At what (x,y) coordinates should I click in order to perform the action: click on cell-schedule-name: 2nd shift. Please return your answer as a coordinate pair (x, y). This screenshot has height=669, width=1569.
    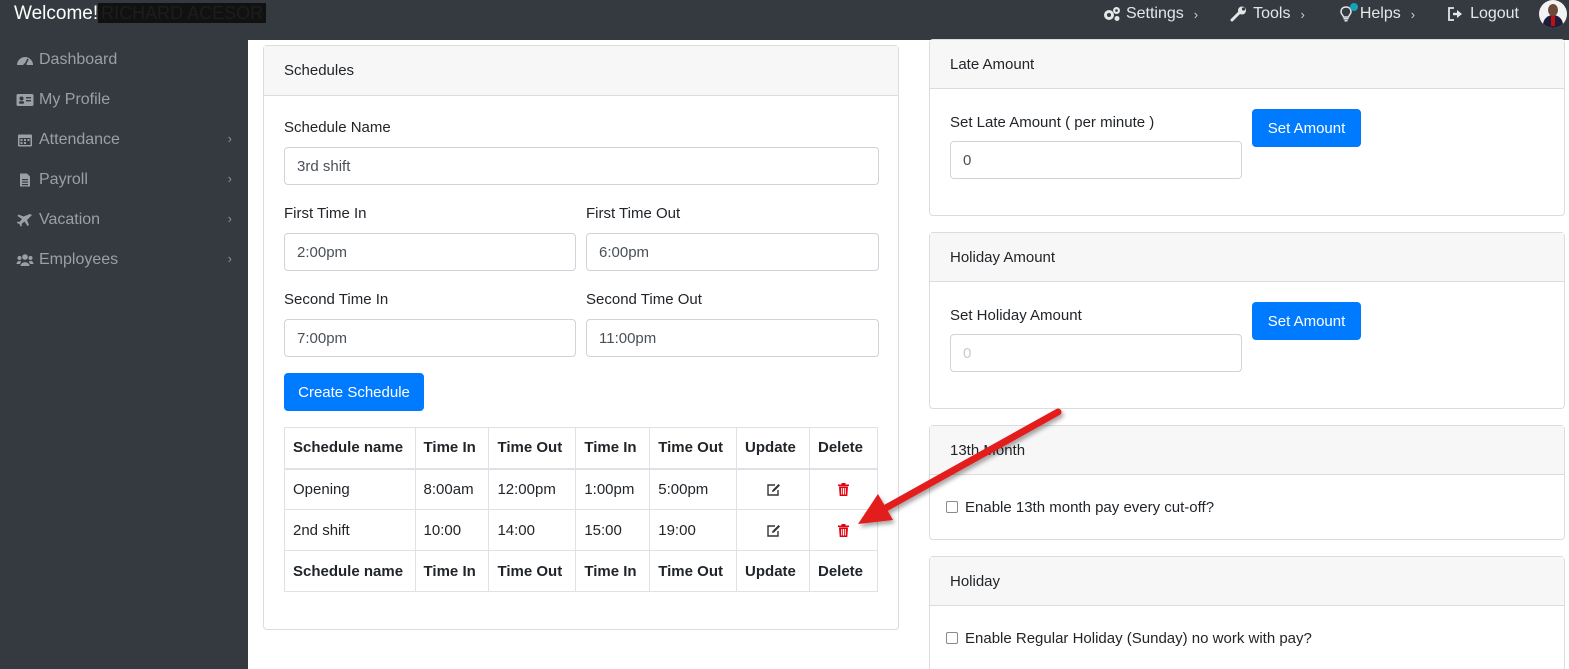
    Looking at the image, I should click on (350, 530).